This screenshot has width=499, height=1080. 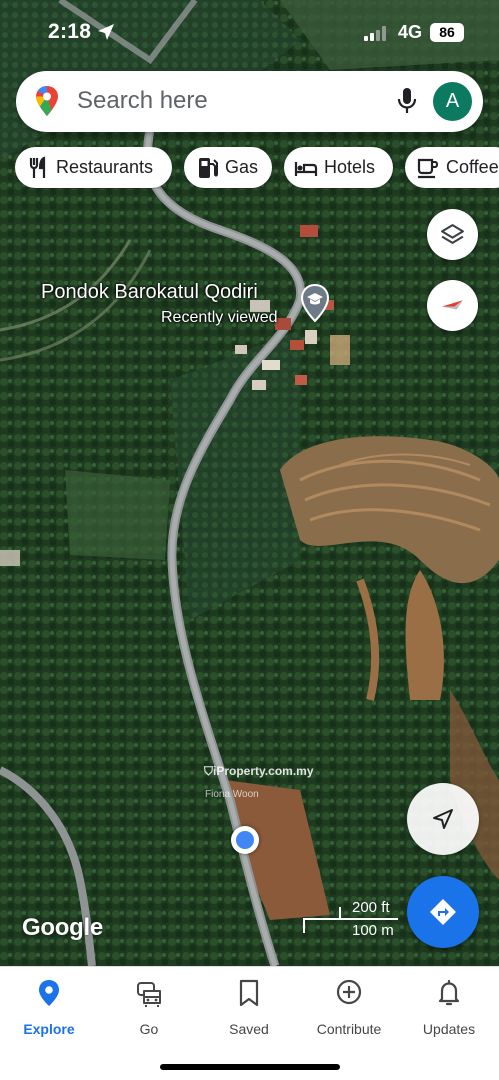 I want to click on status-bar: 2:18 4G 86, so click(x=249, y=31).